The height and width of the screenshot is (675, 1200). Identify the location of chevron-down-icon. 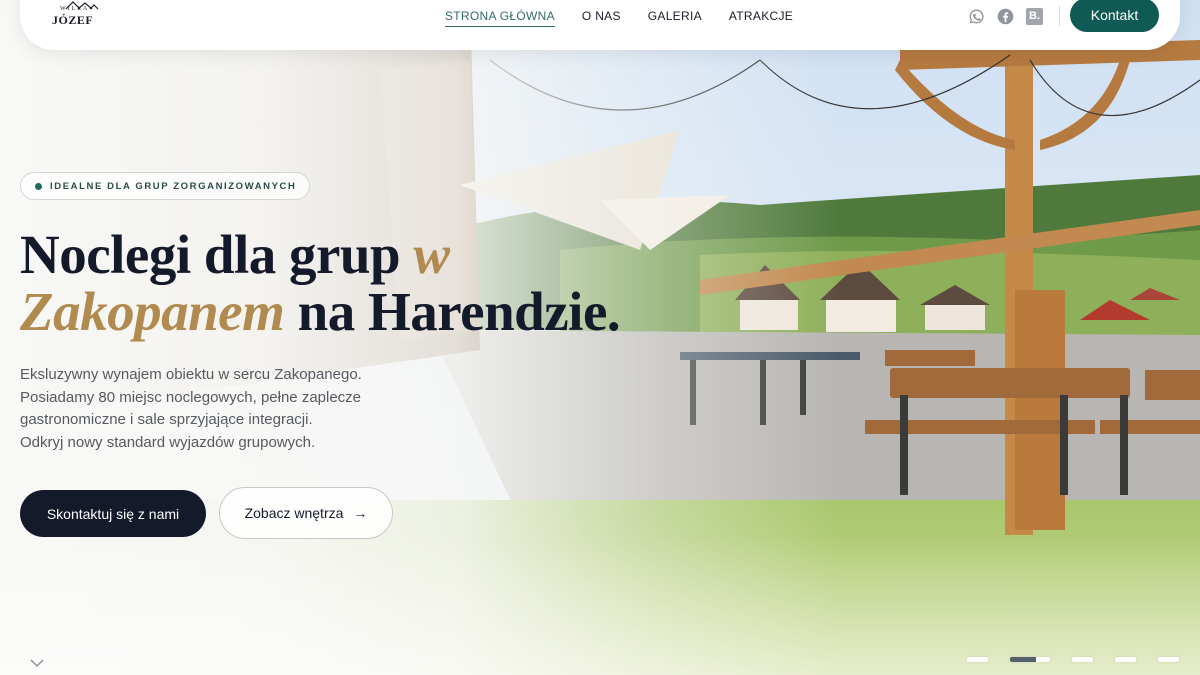
(37, 663).